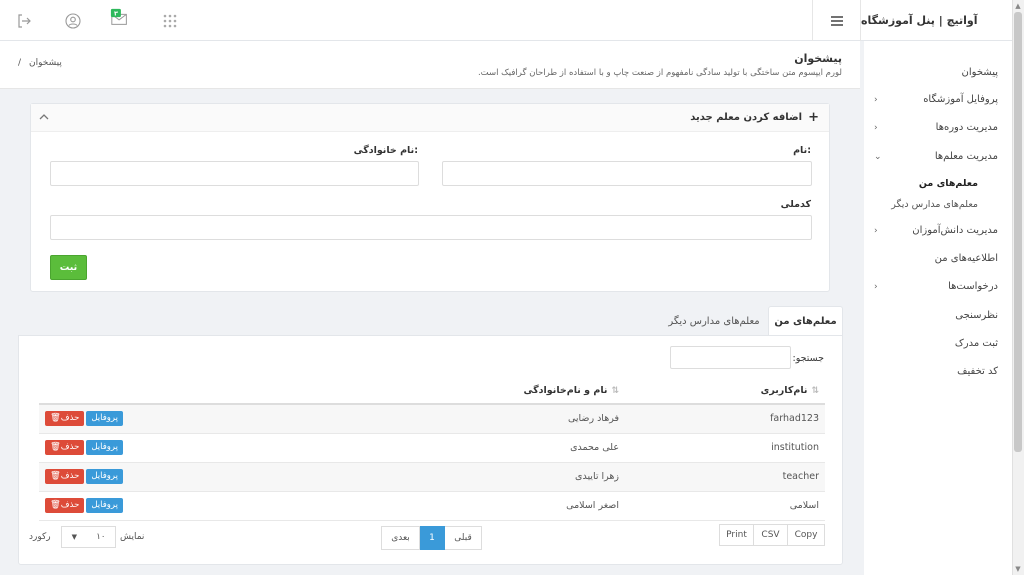 The width and height of the screenshot is (1024, 575). What do you see at coordinates (68, 267) in the screenshot?
I see `submit-button: ثبت` at bounding box center [68, 267].